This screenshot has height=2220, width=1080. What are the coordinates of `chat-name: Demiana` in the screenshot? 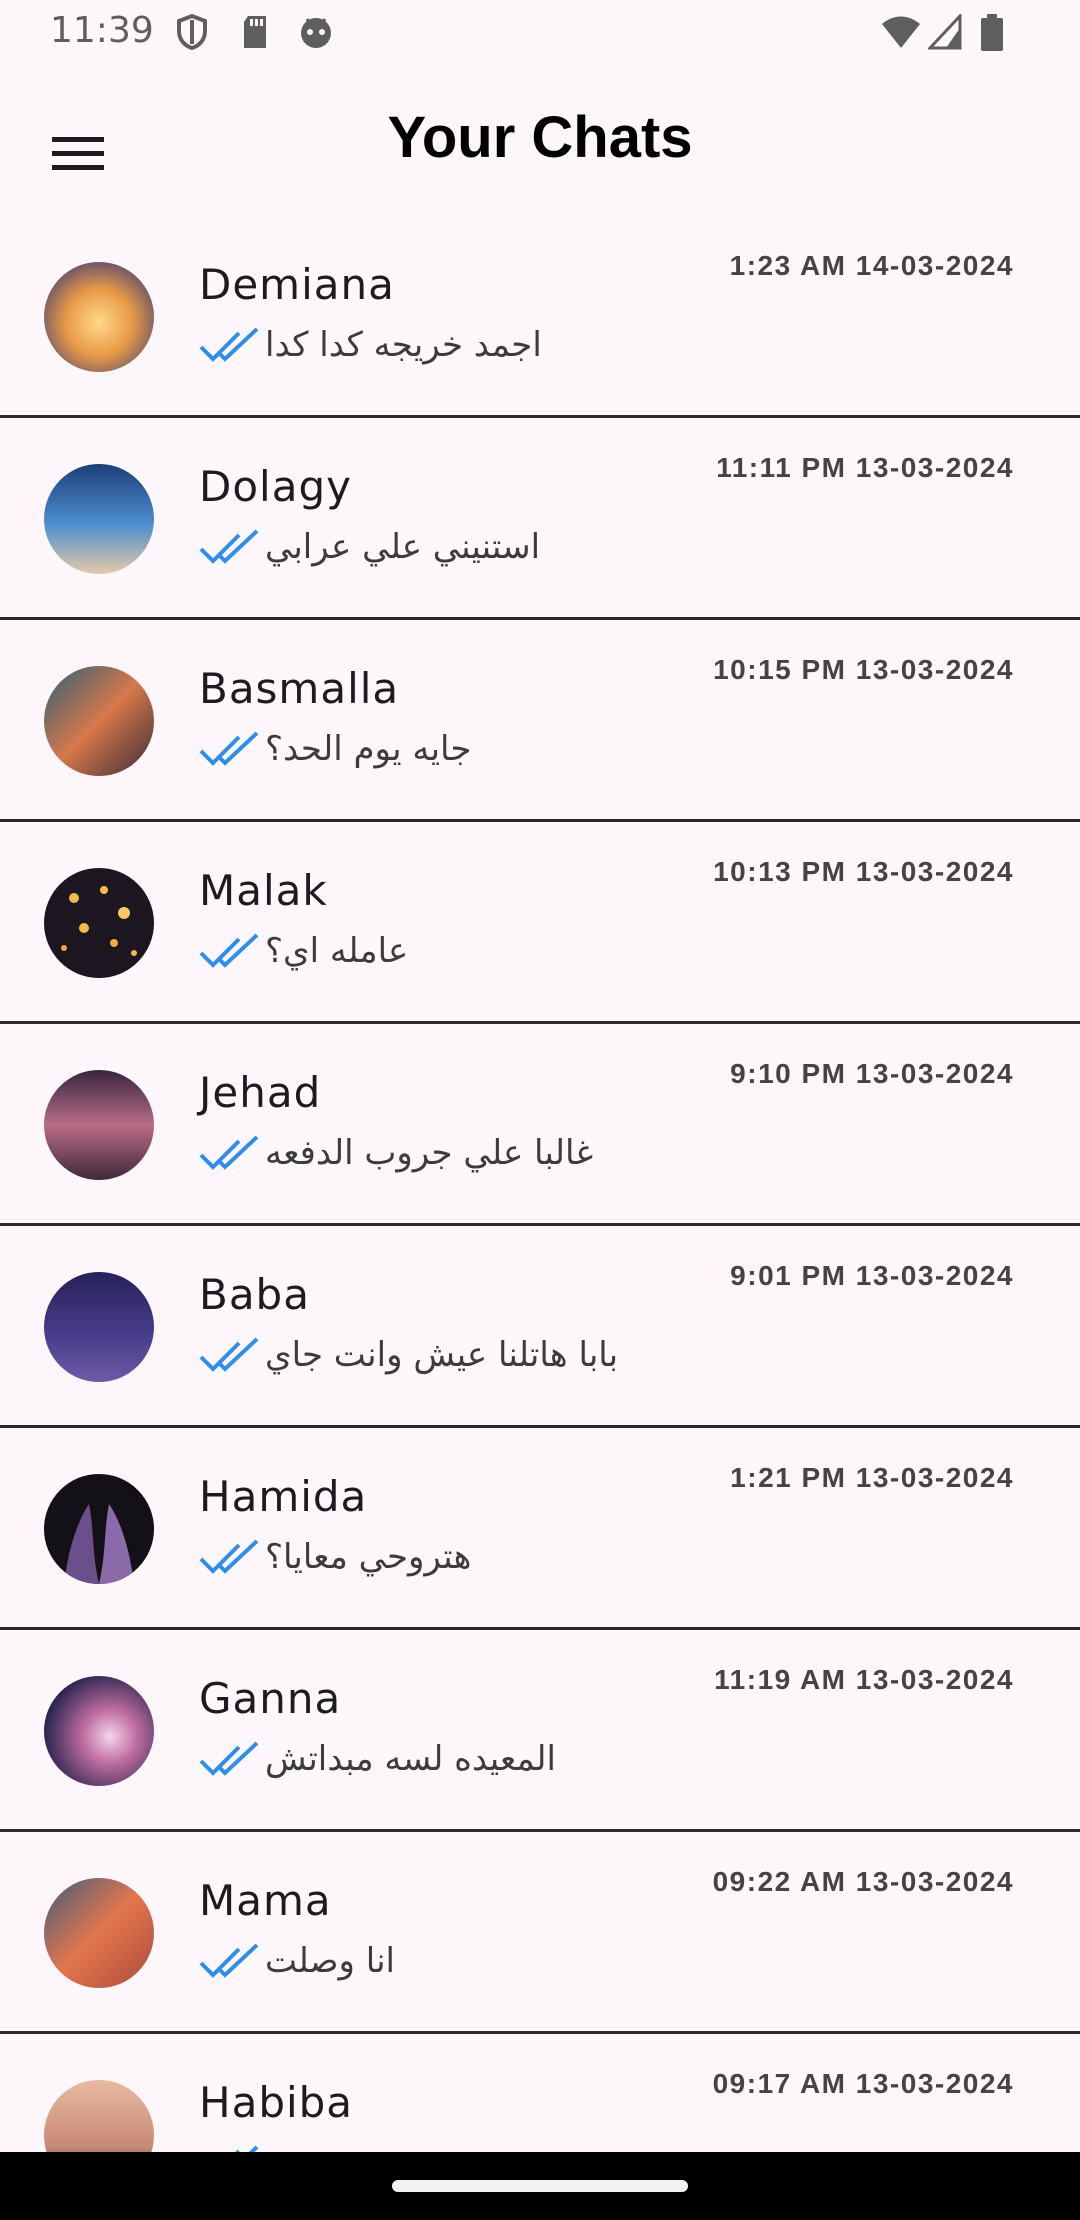 It's located at (297, 284).